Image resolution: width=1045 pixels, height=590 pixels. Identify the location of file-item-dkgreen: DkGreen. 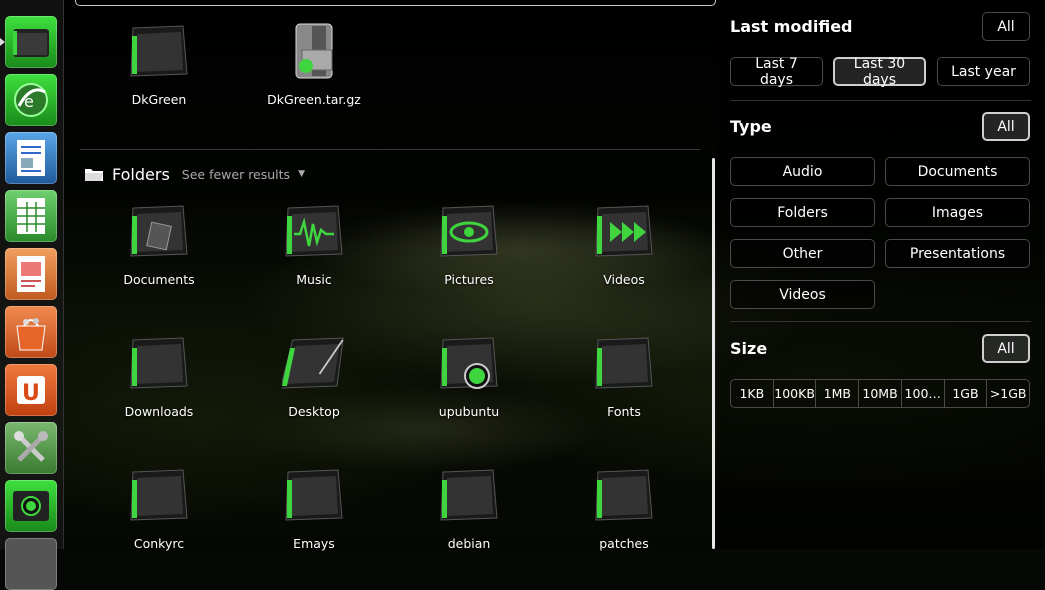
(159, 64).